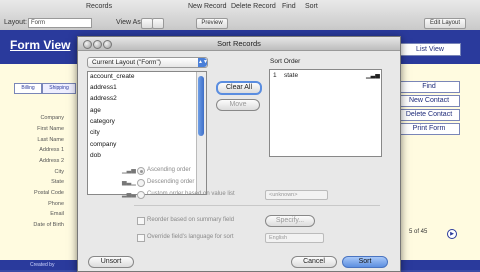  I want to click on postal-code-label: Postal Code, so click(49, 193).